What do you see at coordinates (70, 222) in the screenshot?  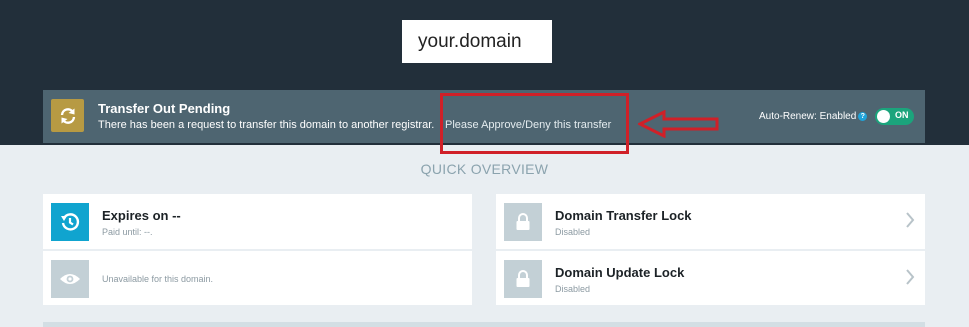 I see `clock-history-icon` at bounding box center [70, 222].